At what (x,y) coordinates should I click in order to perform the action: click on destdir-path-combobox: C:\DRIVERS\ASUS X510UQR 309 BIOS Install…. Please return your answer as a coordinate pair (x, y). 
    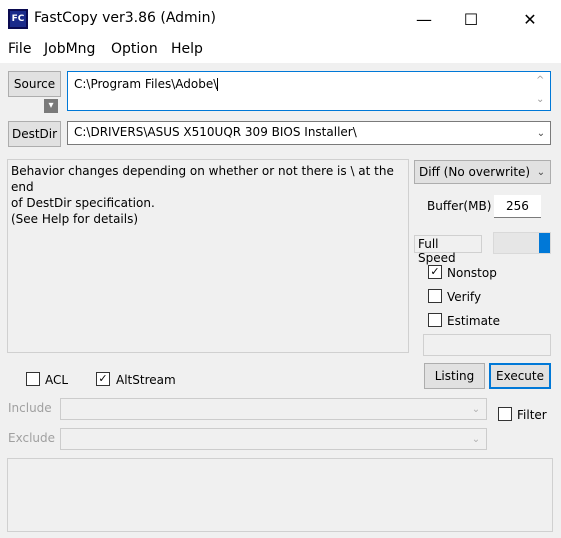
    Looking at the image, I should click on (309, 133).